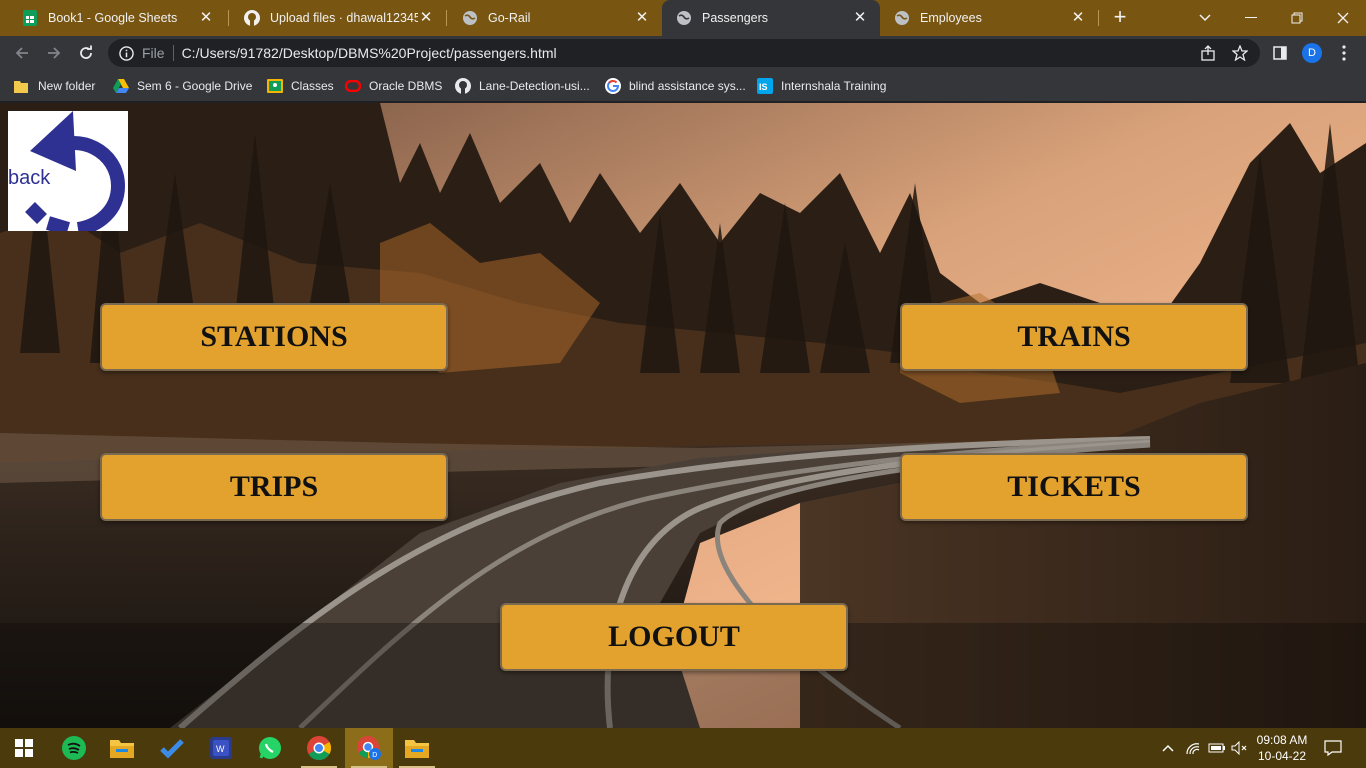 This screenshot has width=1366, height=768. Describe the element at coordinates (1333, 748) in the screenshot. I see `notification-icon` at that location.